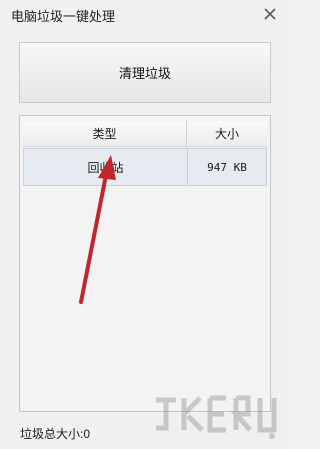  I want to click on clean-junk-button: 清理垃圾, so click(145, 72).